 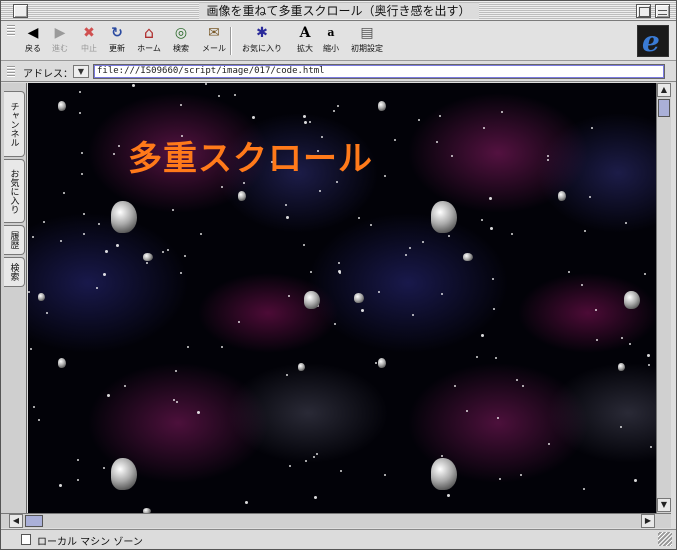 What do you see at coordinates (664, 505) in the screenshot?
I see `scroll-down-arrow: ▼` at bounding box center [664, 505].